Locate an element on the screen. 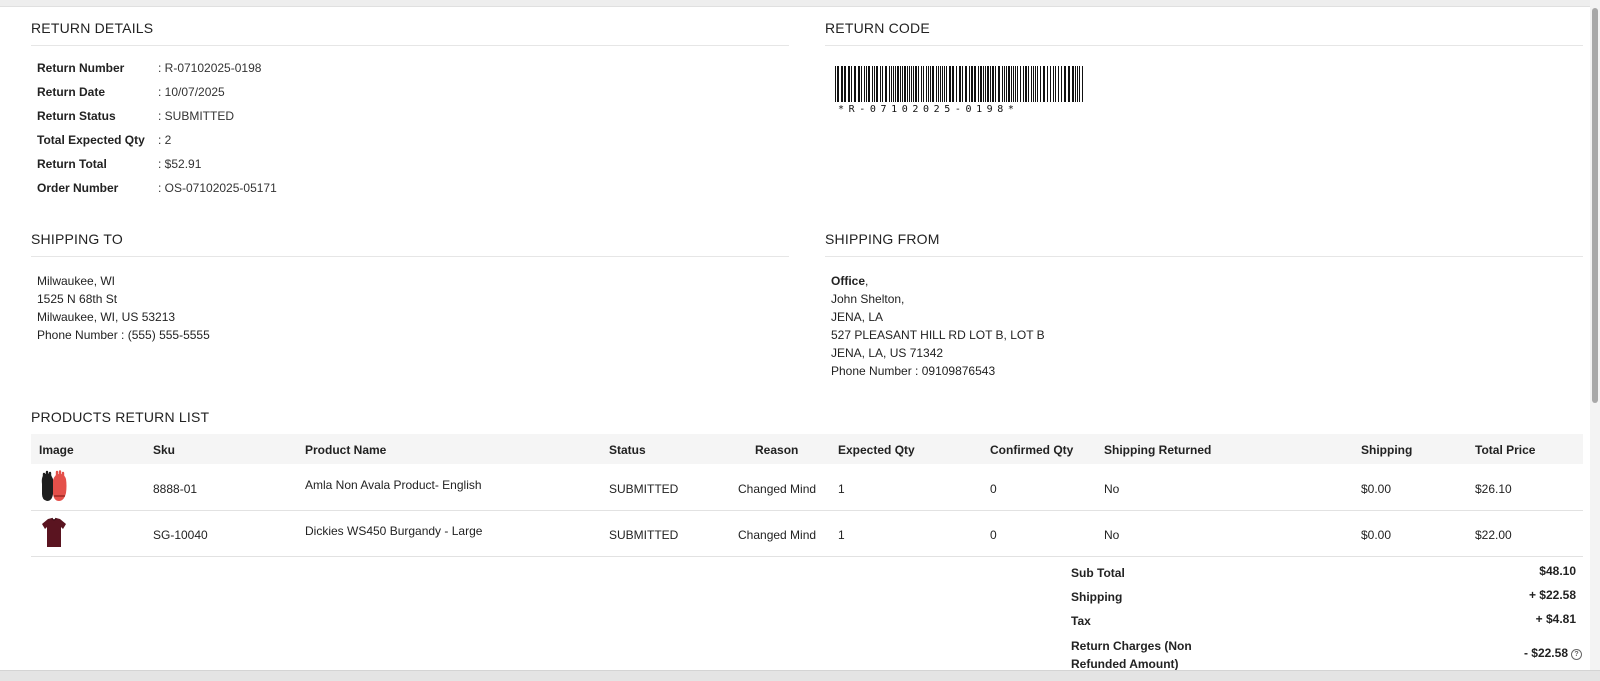  order-number-label: Order Number is located at coordinates (78, 188).